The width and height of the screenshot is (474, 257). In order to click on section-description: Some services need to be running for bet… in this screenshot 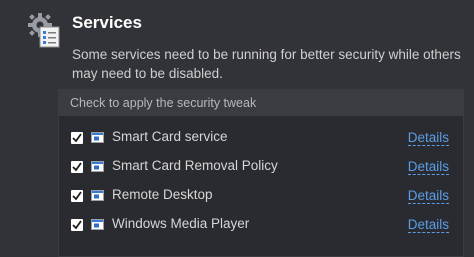, I will do `click(266, 64)`.